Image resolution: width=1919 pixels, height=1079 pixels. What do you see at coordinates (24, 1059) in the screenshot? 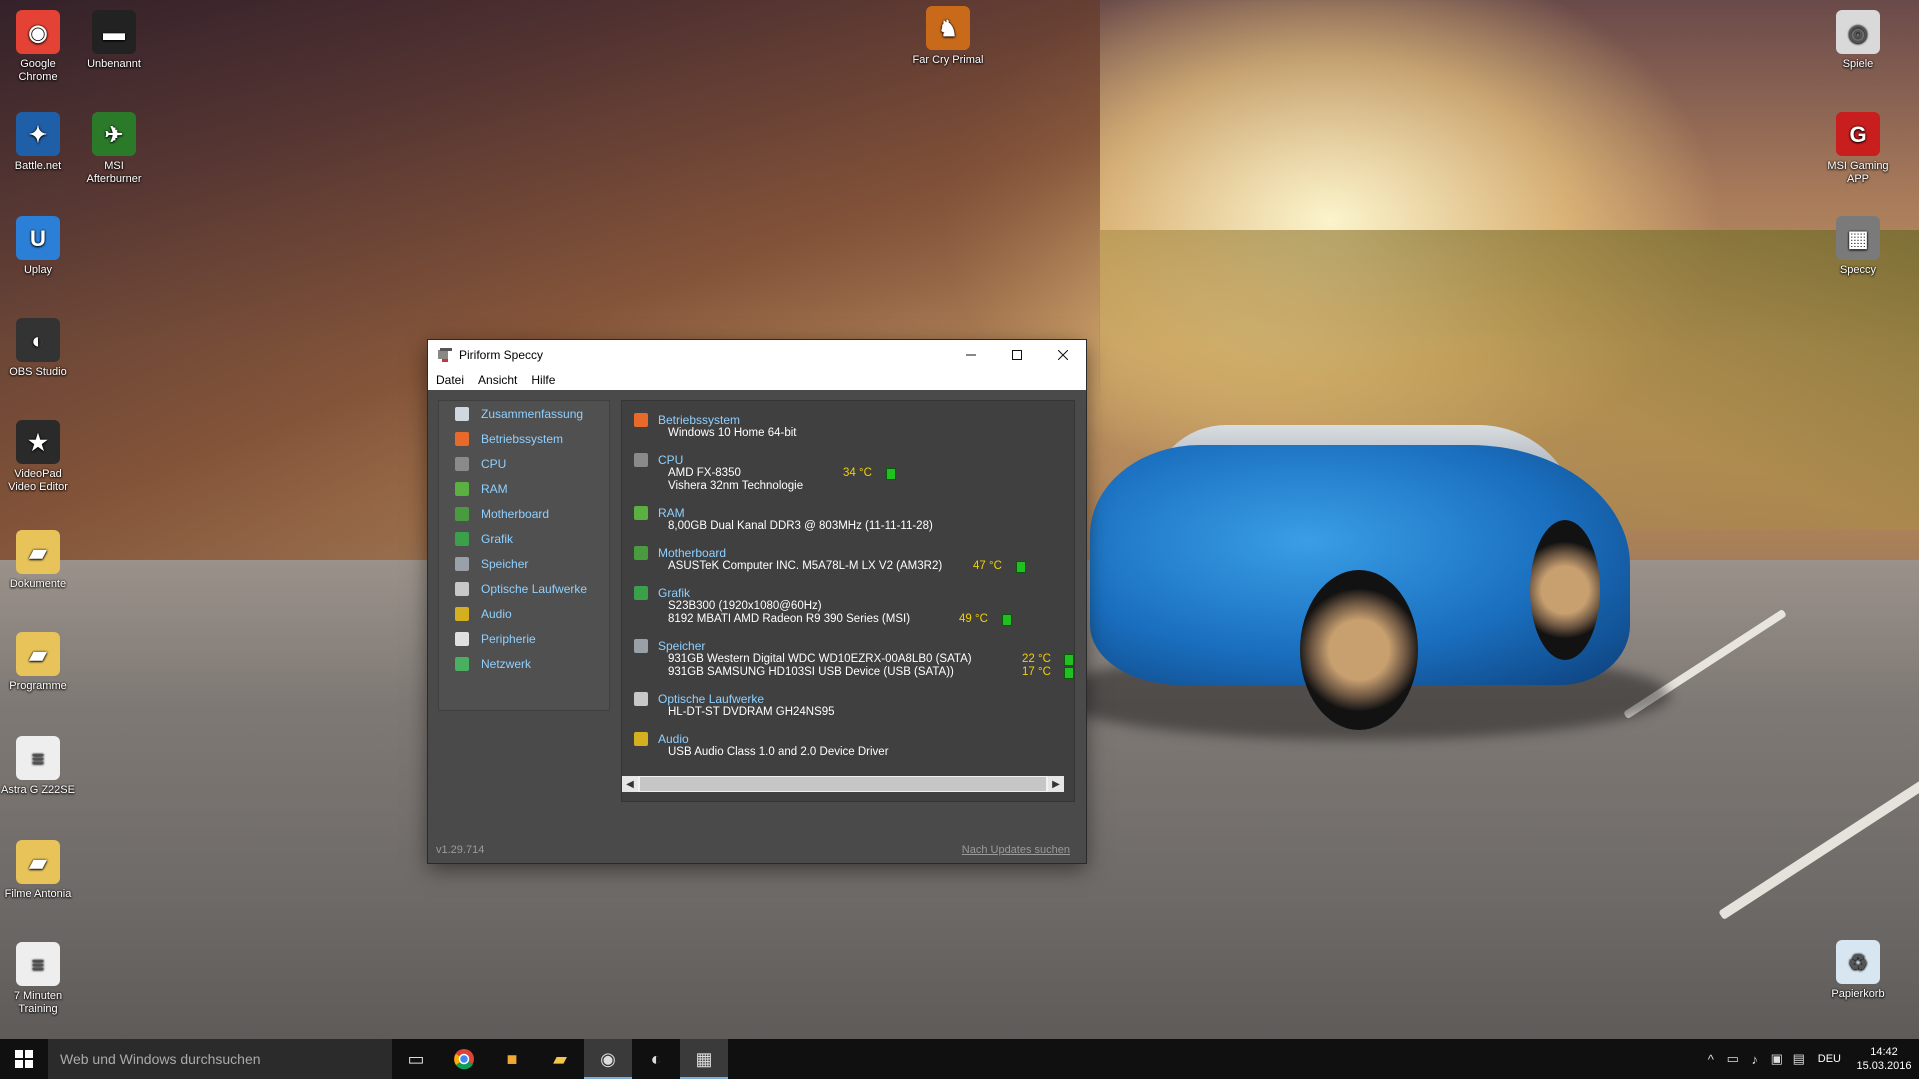
I see `start-button` at bounding box center [24, 1059].